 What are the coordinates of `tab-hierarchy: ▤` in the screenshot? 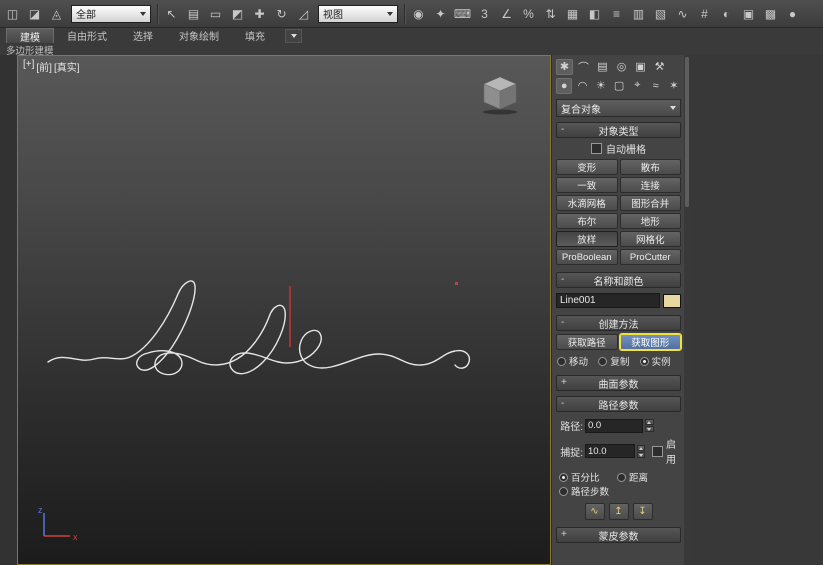 It's located at (602, 67).